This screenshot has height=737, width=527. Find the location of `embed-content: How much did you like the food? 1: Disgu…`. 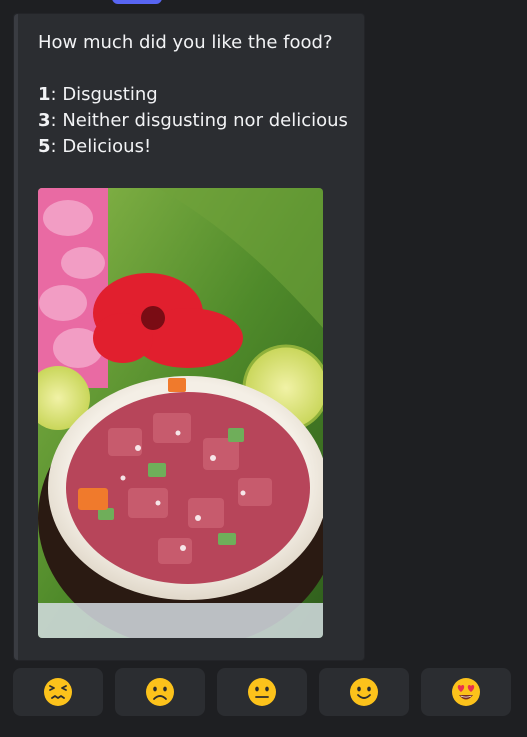

embed-content: How much did you like the food? 1: Disgu… is located at coordinates (193, 95).